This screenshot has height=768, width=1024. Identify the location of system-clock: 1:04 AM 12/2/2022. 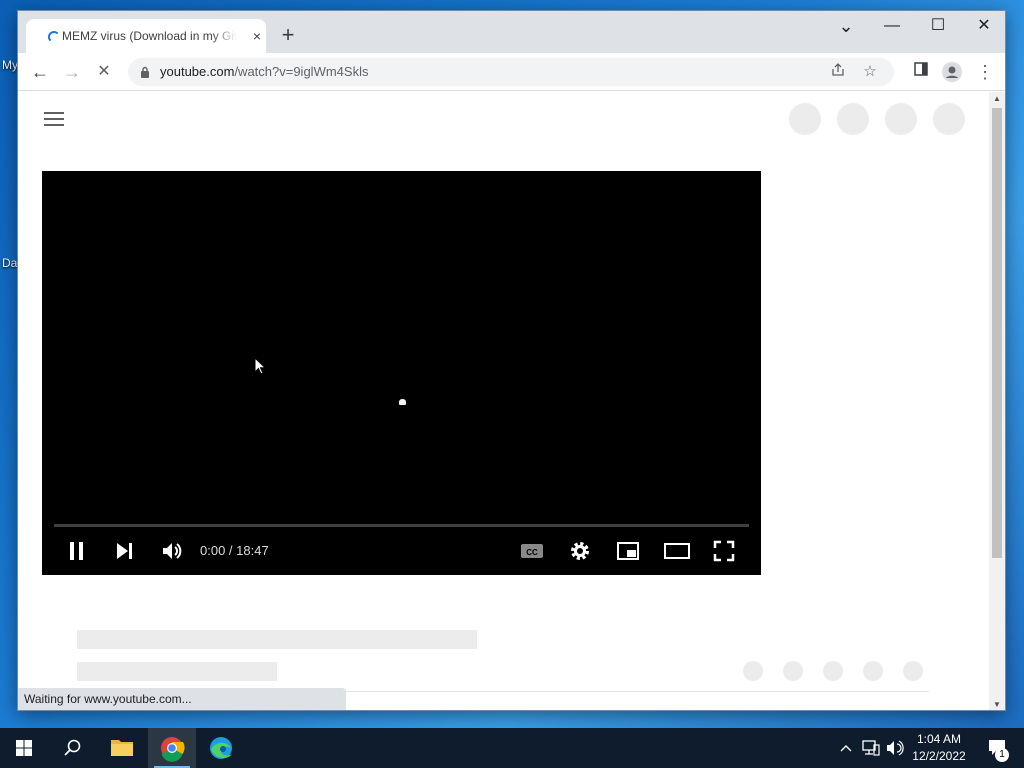
(939, 748).